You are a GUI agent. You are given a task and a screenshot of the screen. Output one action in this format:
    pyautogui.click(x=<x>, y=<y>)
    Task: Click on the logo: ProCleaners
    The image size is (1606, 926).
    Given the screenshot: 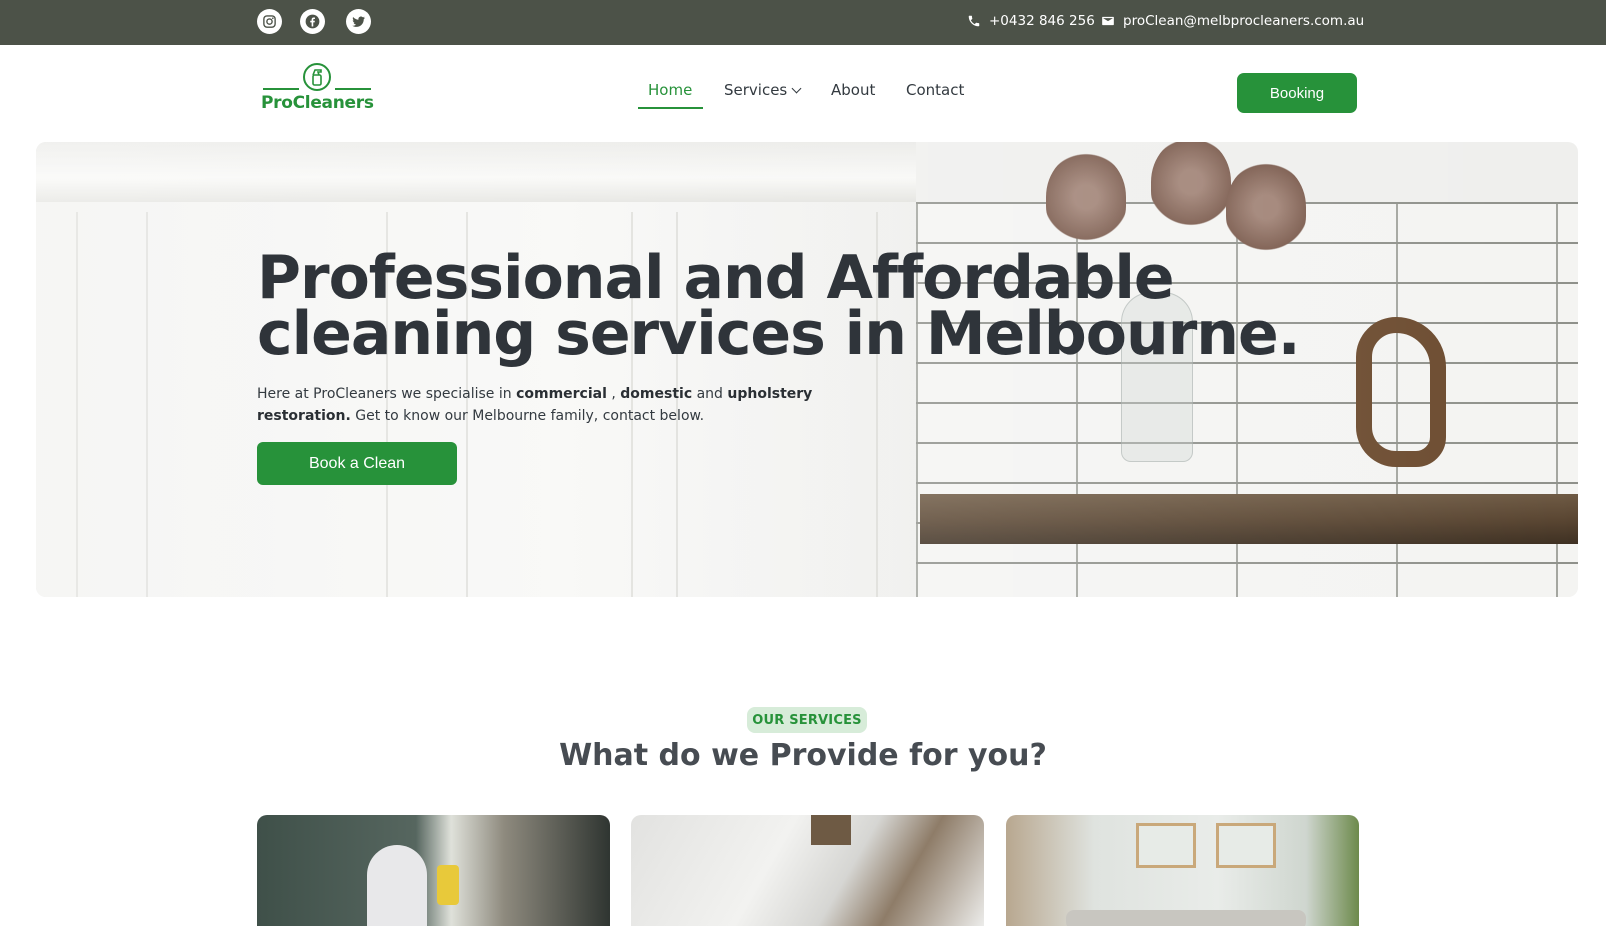 What is the action you would take?
    pyautogui.click(x=317, y=89)
    